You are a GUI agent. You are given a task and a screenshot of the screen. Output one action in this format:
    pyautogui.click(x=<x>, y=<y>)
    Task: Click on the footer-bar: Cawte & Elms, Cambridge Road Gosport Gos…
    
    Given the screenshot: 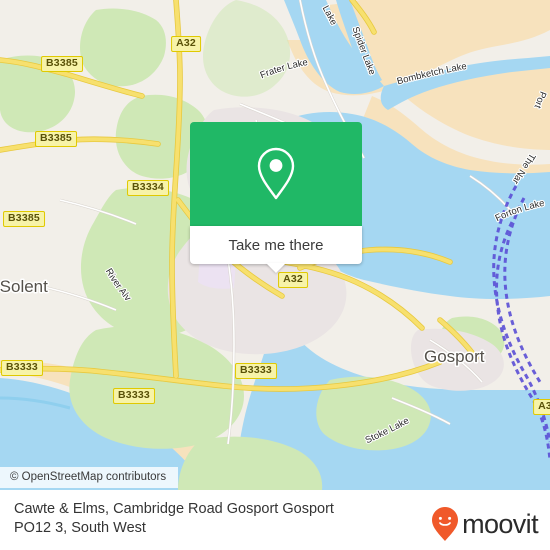 What is the action you would take?
    pyautogui.click(x=275, y=520)
    